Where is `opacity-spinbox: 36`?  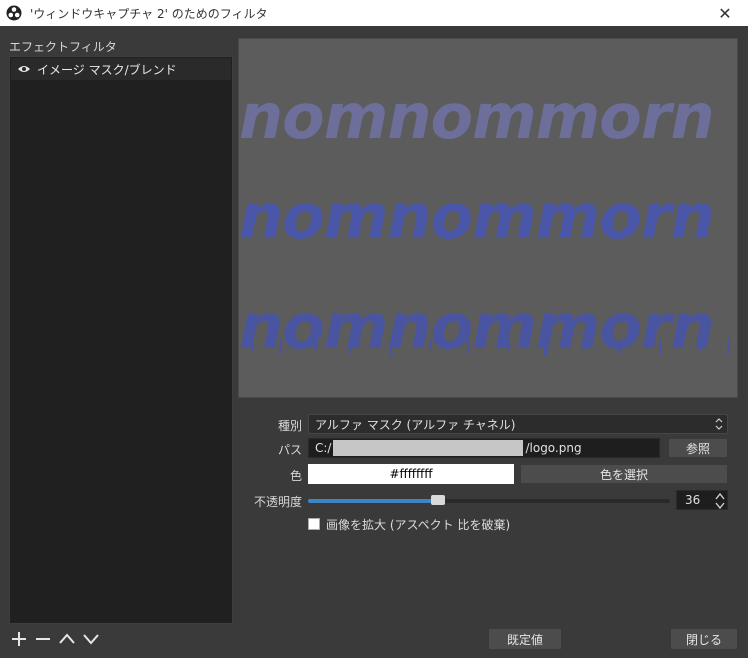 opacity-spinbox: 36 is located at coordinates (702, 500).